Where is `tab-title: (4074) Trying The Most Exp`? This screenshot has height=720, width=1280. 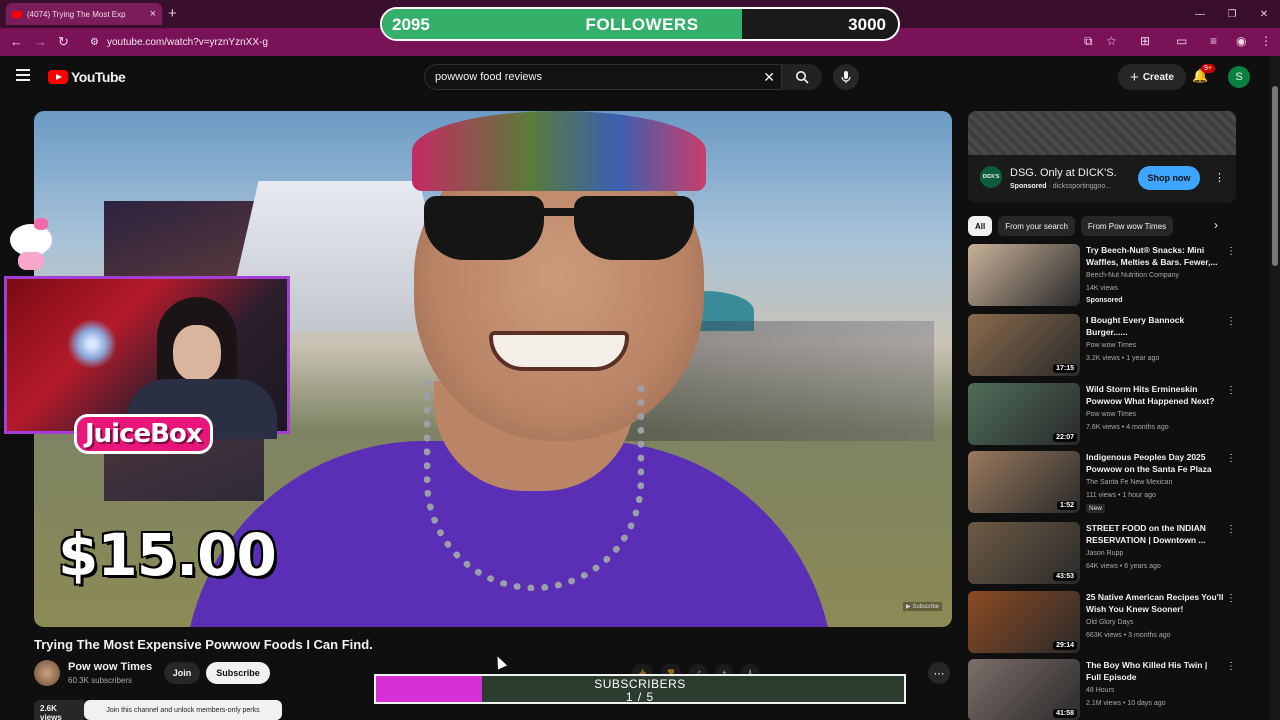
tab-title: (4074) Trying The Most Exp is located at coordinates (76, 14).